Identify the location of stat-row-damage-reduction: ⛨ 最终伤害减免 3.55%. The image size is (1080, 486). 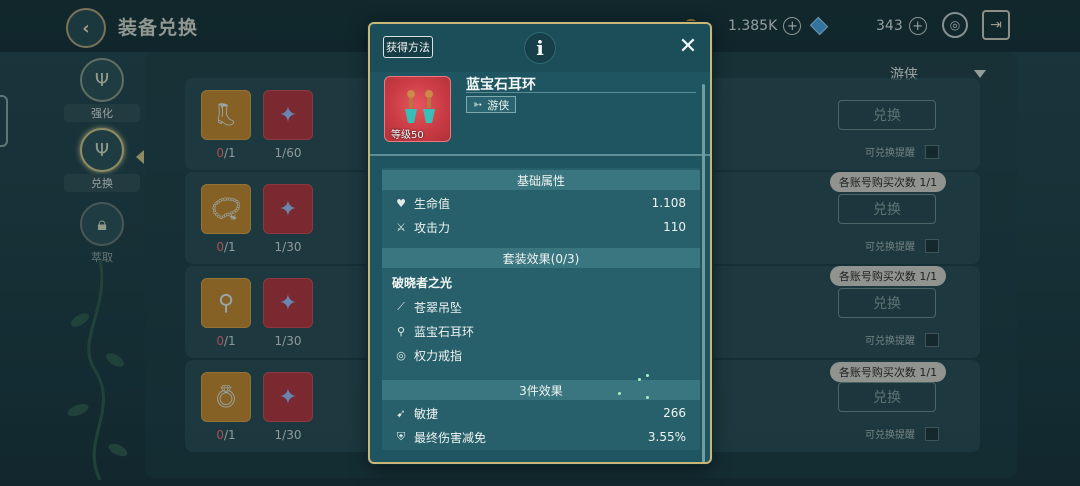
(541, 437).